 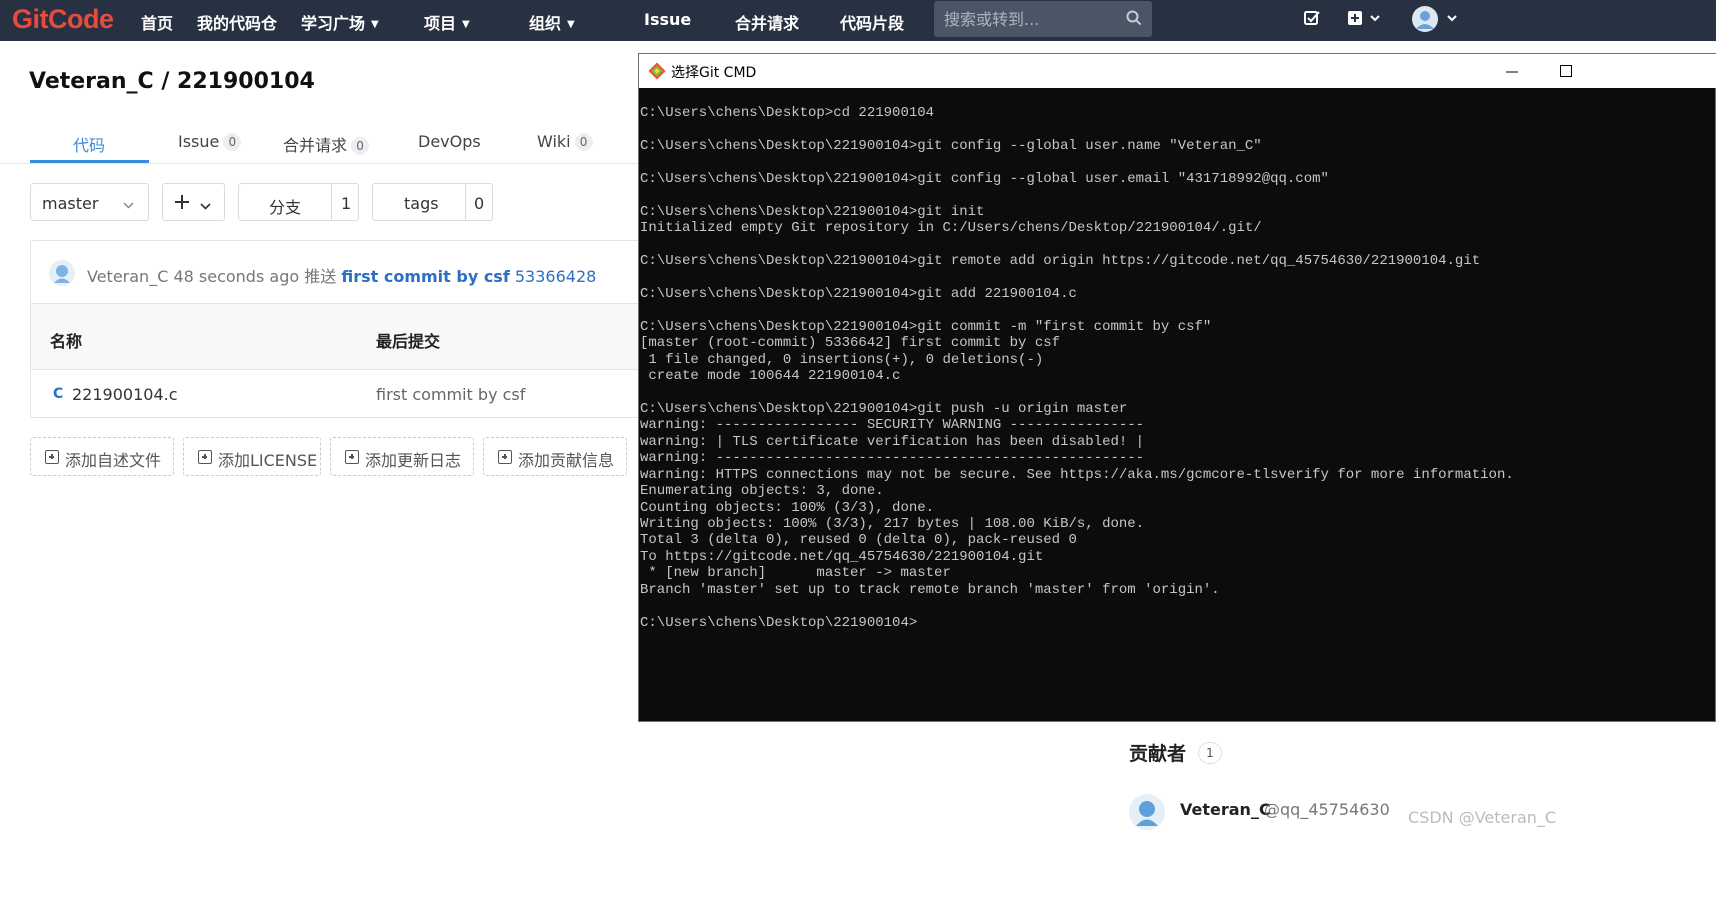 I want to click on commit-message-link: first commit by csf, so click(x=425, y=276).